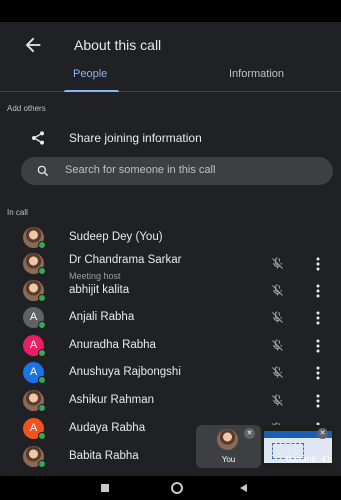 The height and width of the screenshot is (500, 341). I want to click on share-joining-info-button: Share joining information, so click(170, 139).